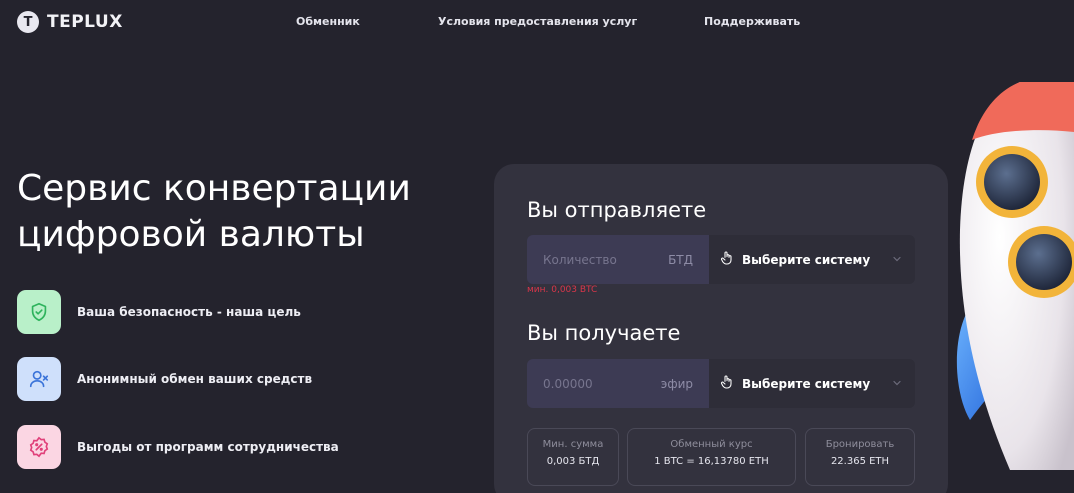  I want to click on stat-exchange-rate-value: 1 BTC = 16,13780 ETH, so click(711, 461).